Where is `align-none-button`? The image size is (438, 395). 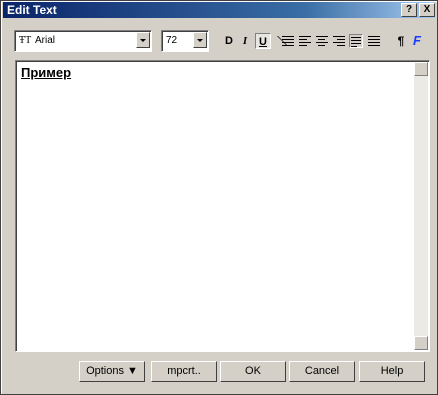
align-none-button is located at coordinates (289, 41).